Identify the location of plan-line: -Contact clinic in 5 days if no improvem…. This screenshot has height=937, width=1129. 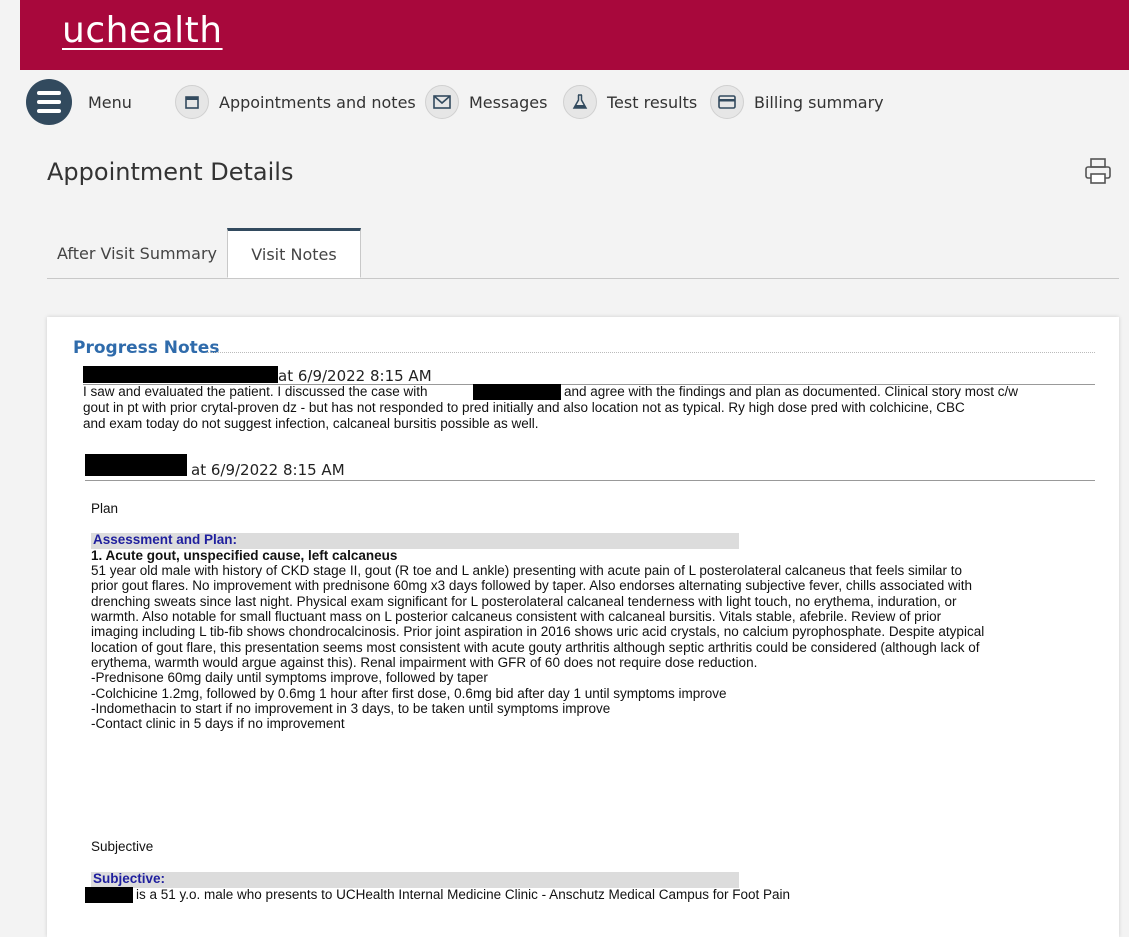
(218, 723).